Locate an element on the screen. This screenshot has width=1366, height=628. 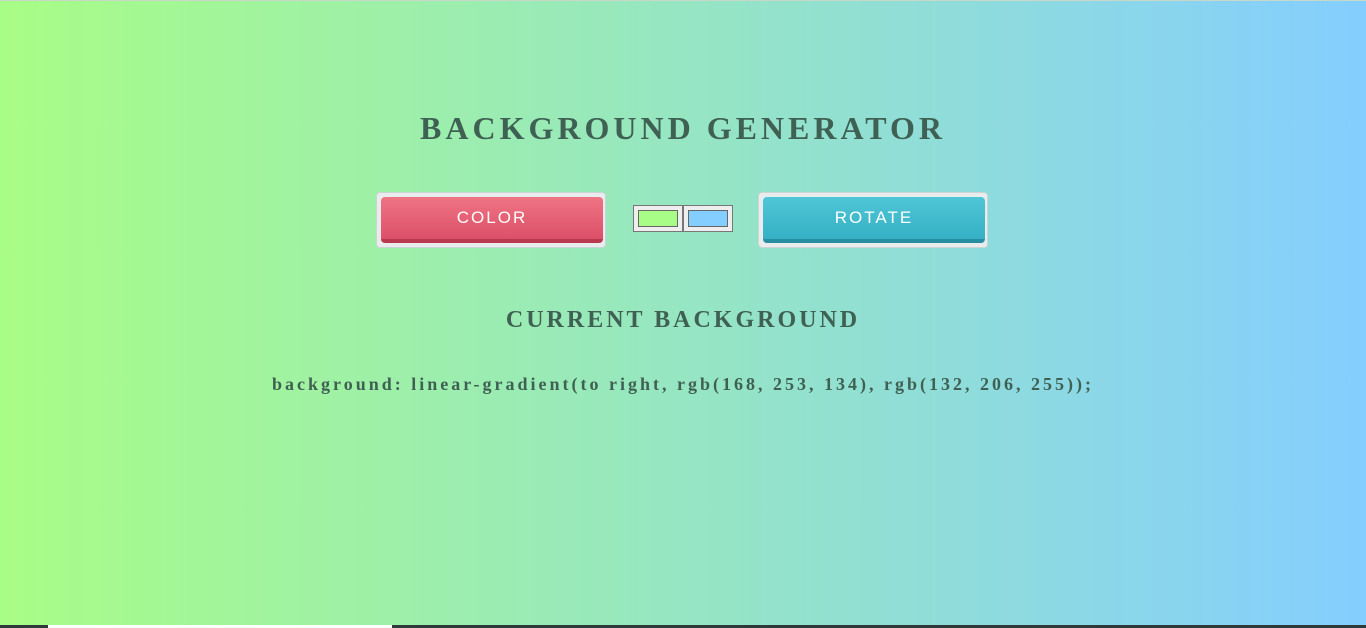
color-picker-2-swatch is located at coordinates (708, 218).